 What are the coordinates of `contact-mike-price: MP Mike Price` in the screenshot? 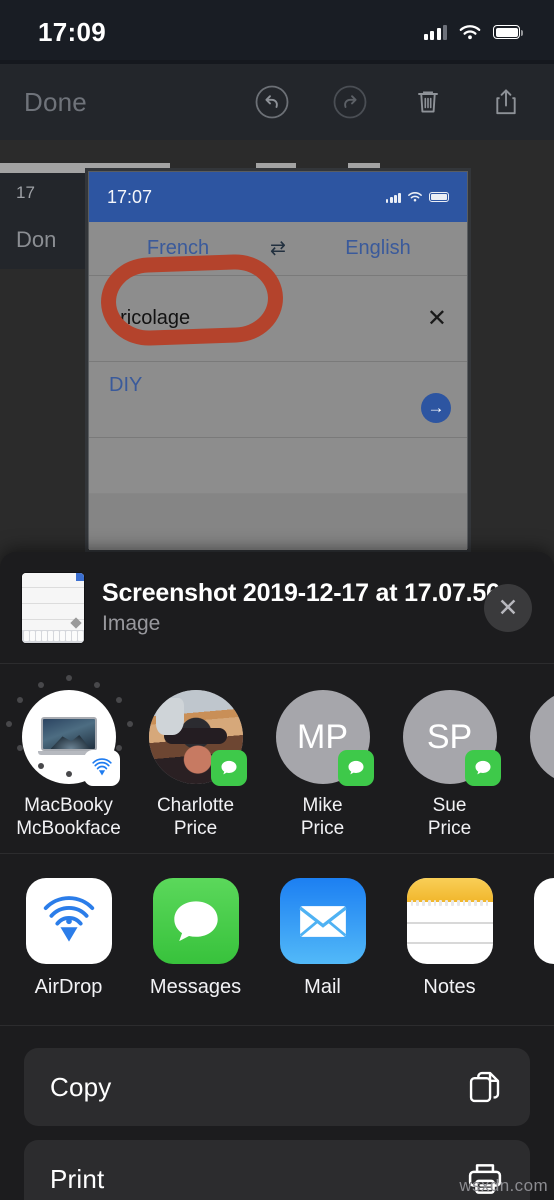 It's located at (322, 765).